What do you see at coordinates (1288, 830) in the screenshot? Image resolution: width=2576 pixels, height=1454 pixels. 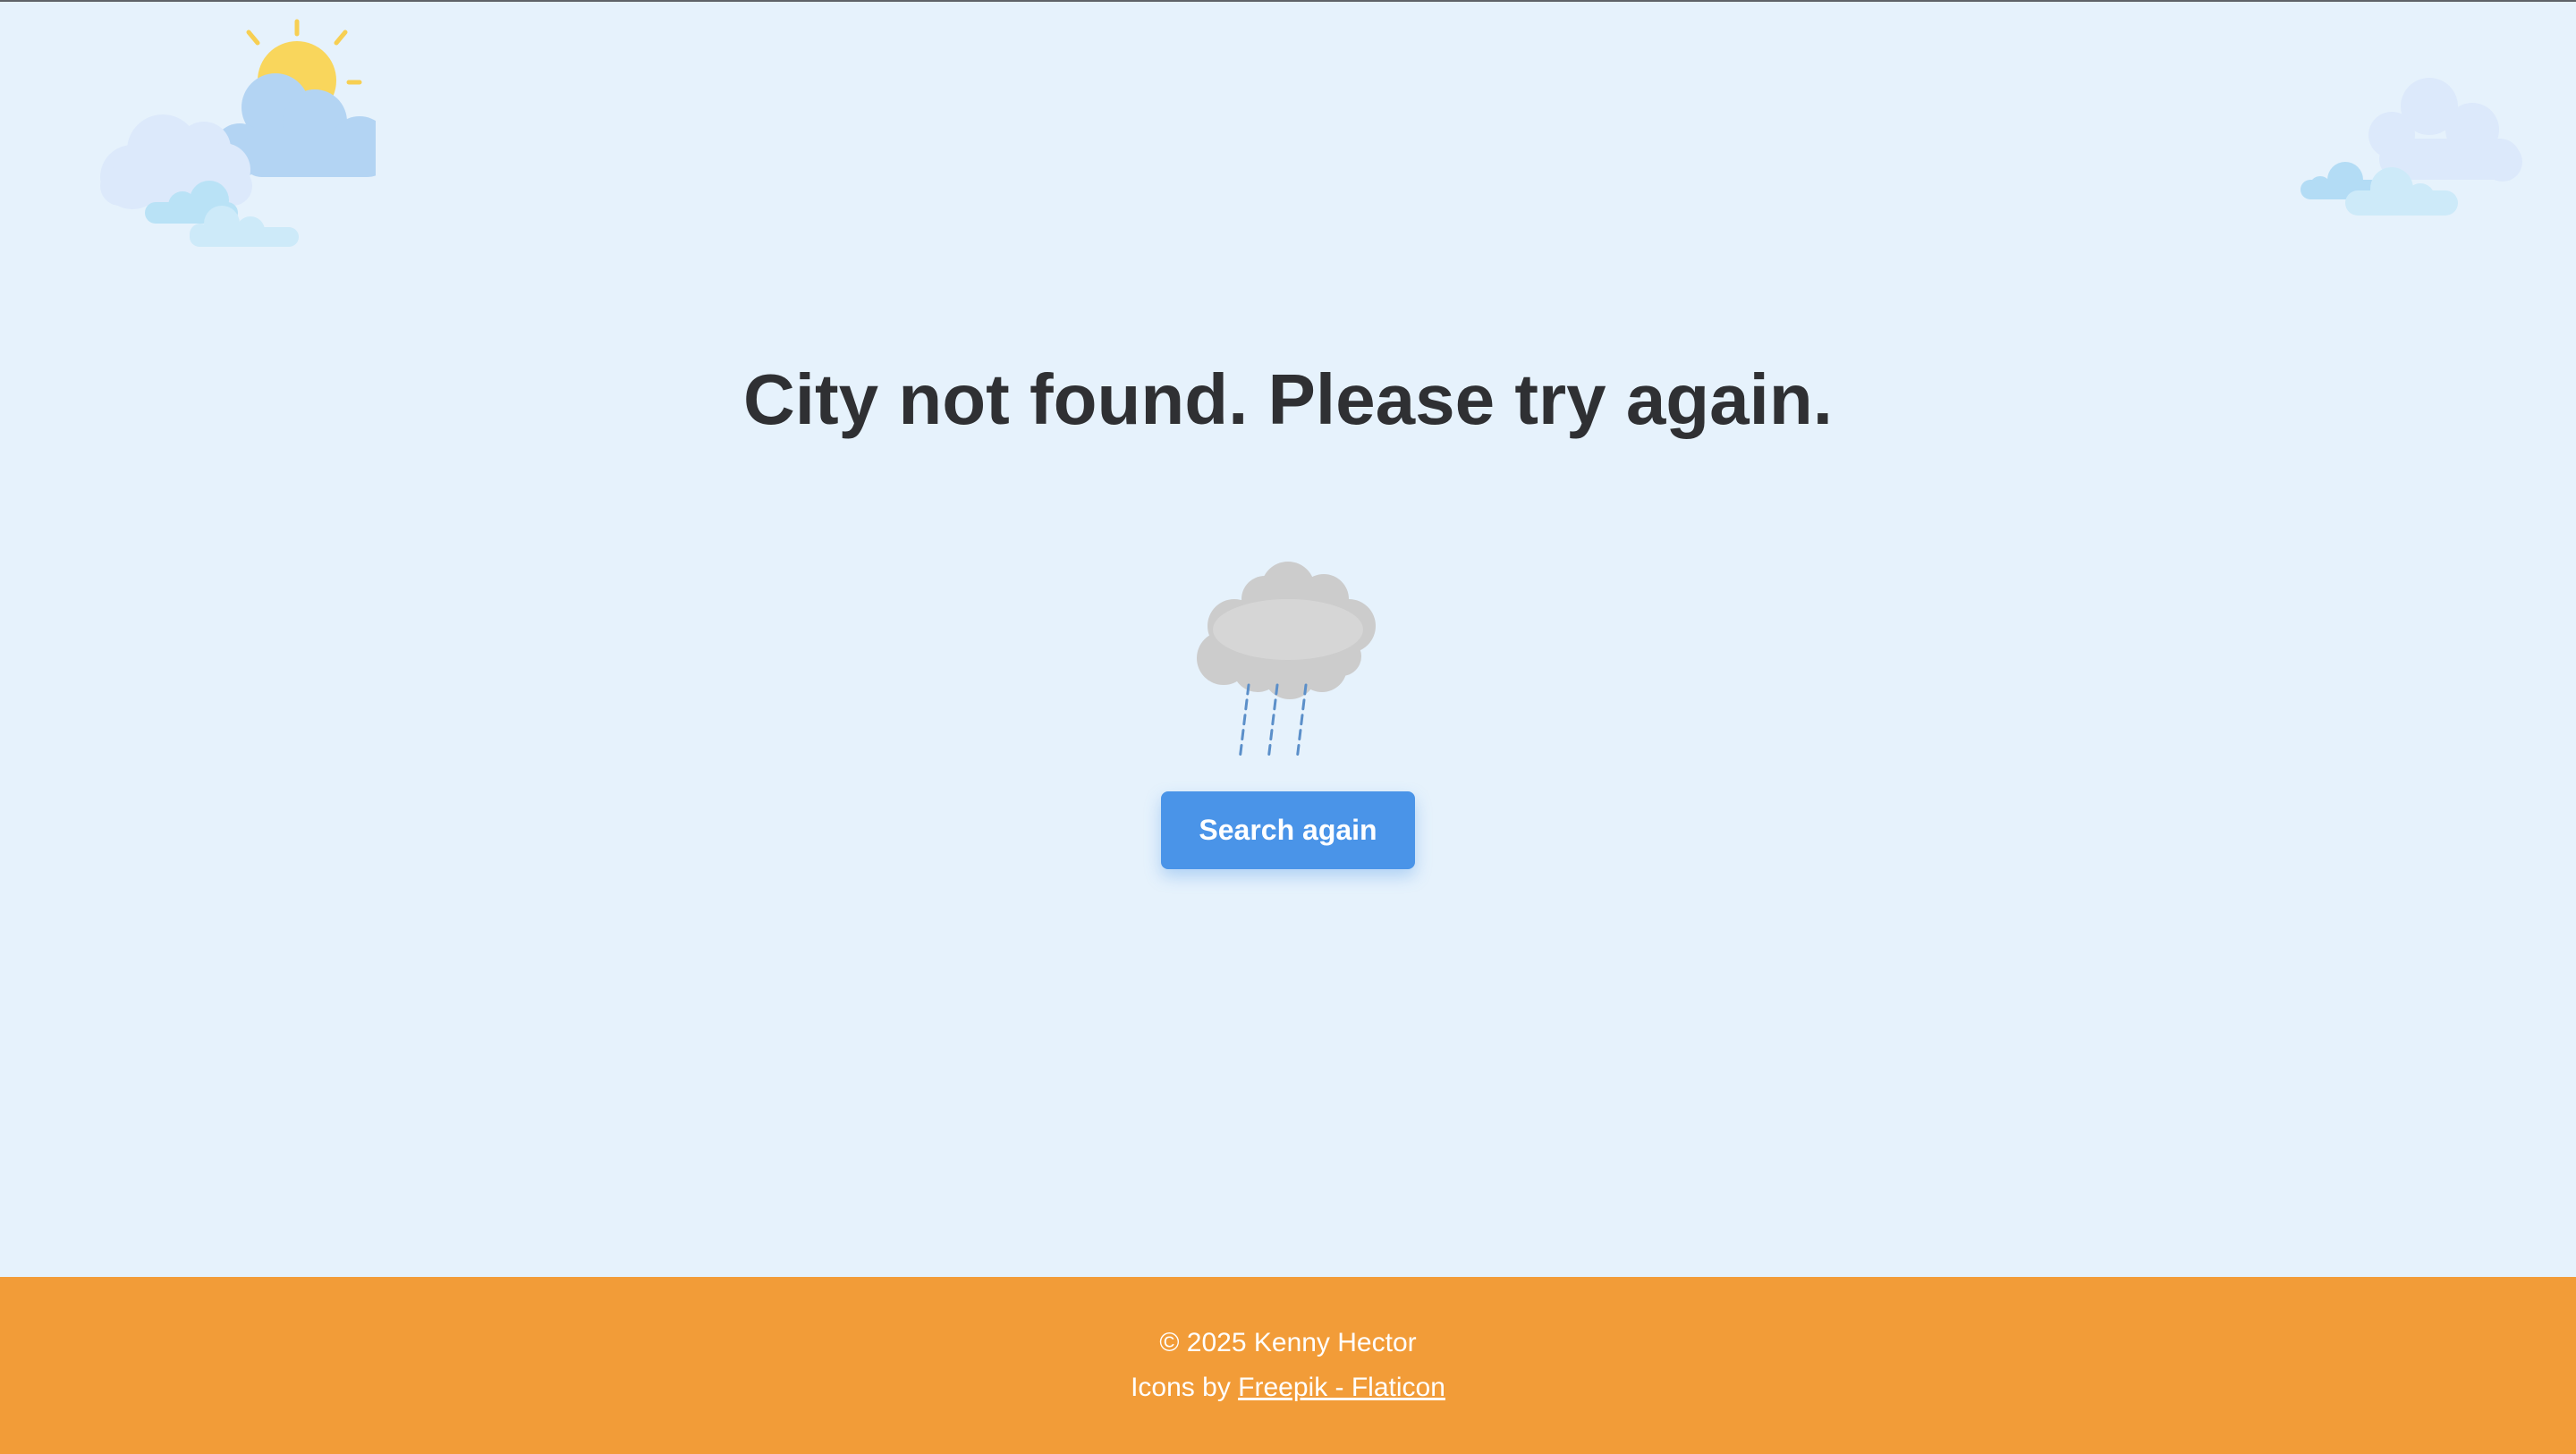 I see `search-again-button: Search again` at bounding box center [1288, 830].